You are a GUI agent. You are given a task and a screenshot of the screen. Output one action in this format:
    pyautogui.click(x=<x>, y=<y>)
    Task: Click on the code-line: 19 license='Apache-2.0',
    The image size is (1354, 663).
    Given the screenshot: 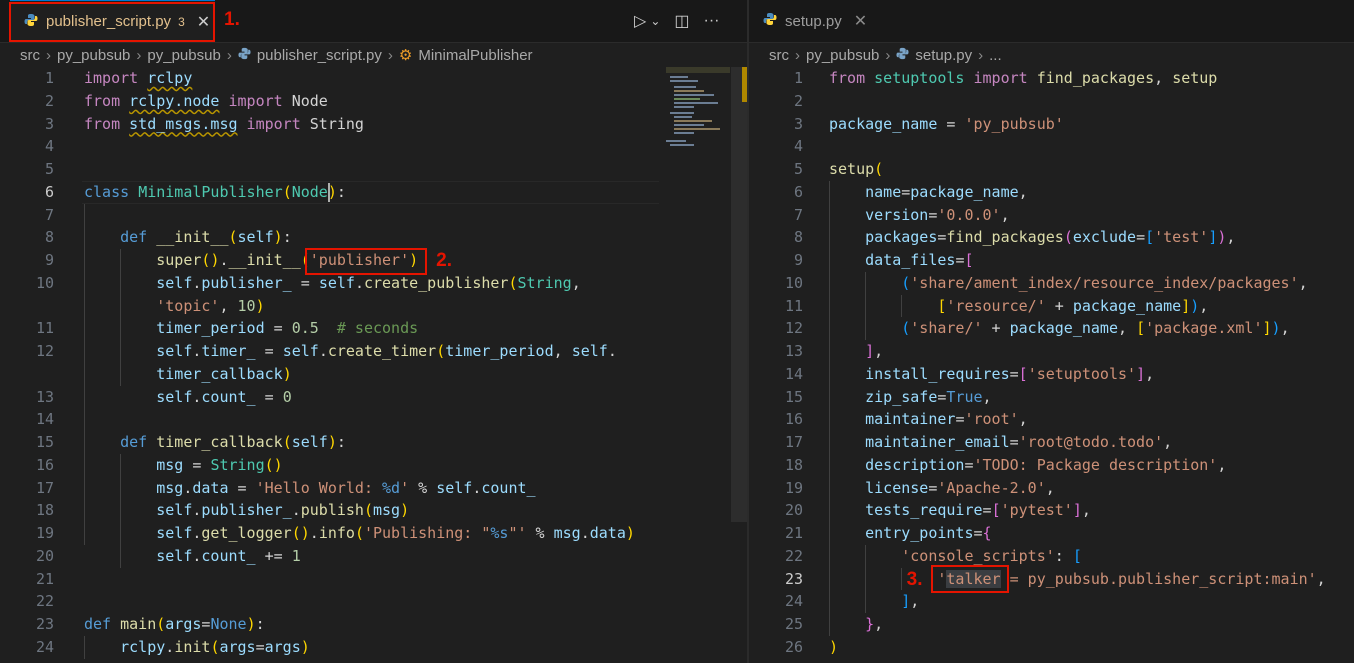 What is the action you would take?
    pyautogui.click(x=1051, y=488)
    